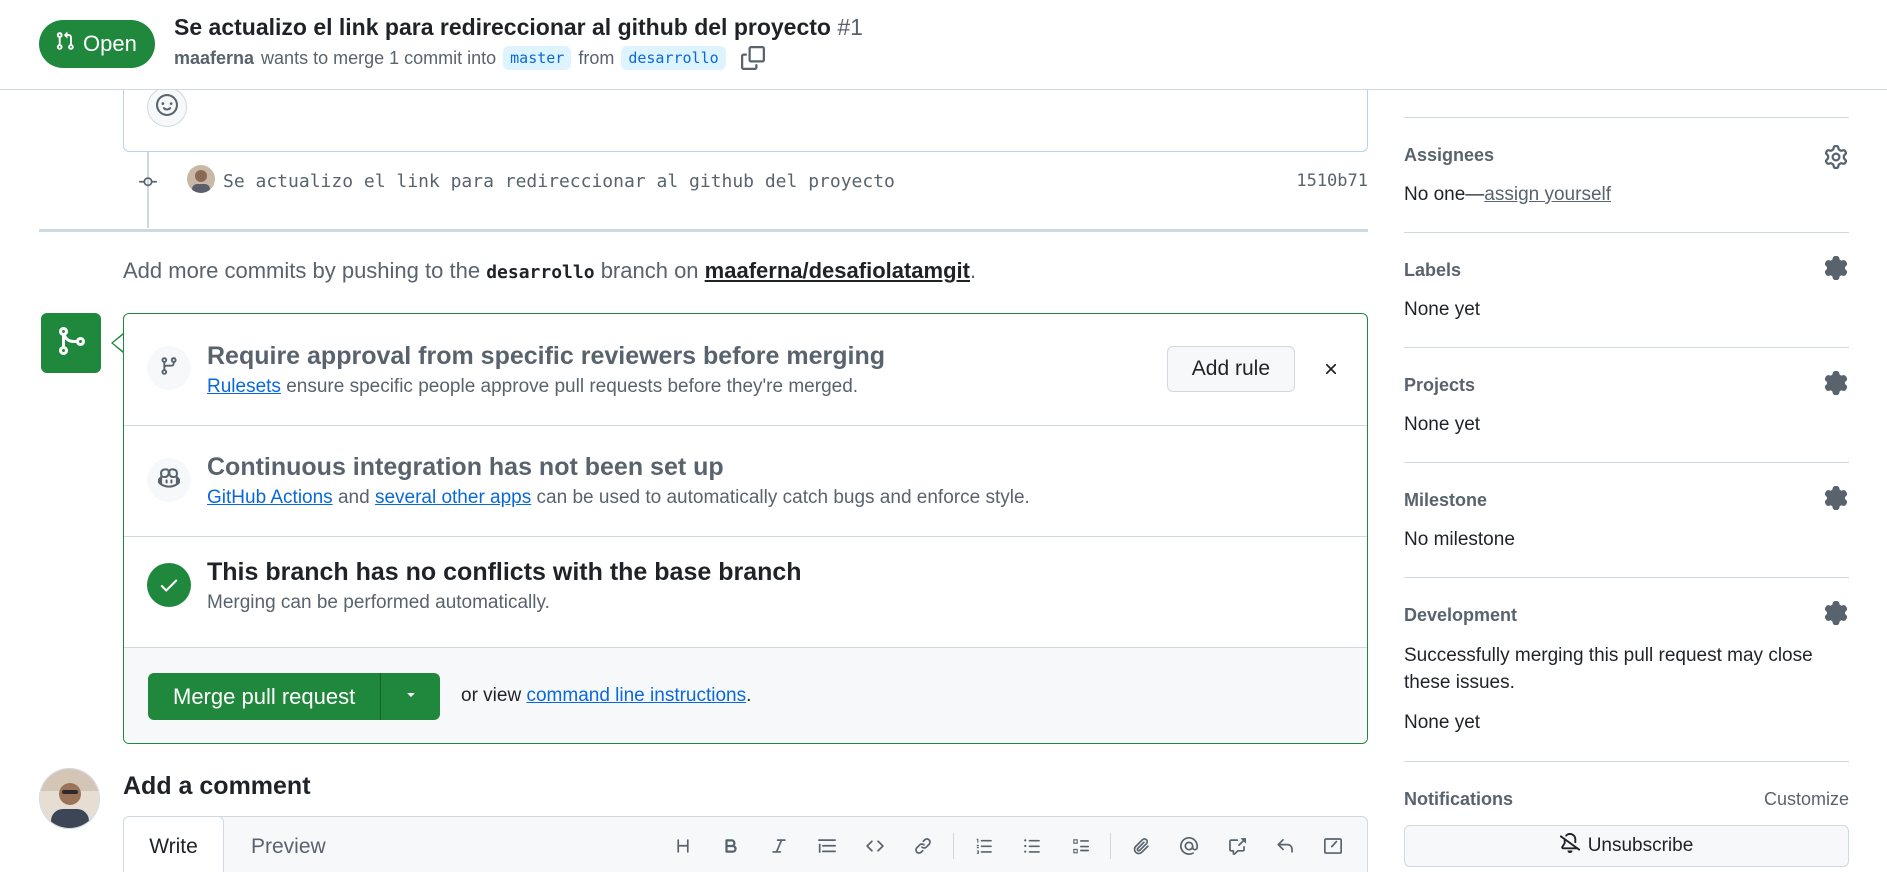  Describe the element at coordinates (1230, 369) in the screenshot. I see `add-rule-button: Add rule` at that location.